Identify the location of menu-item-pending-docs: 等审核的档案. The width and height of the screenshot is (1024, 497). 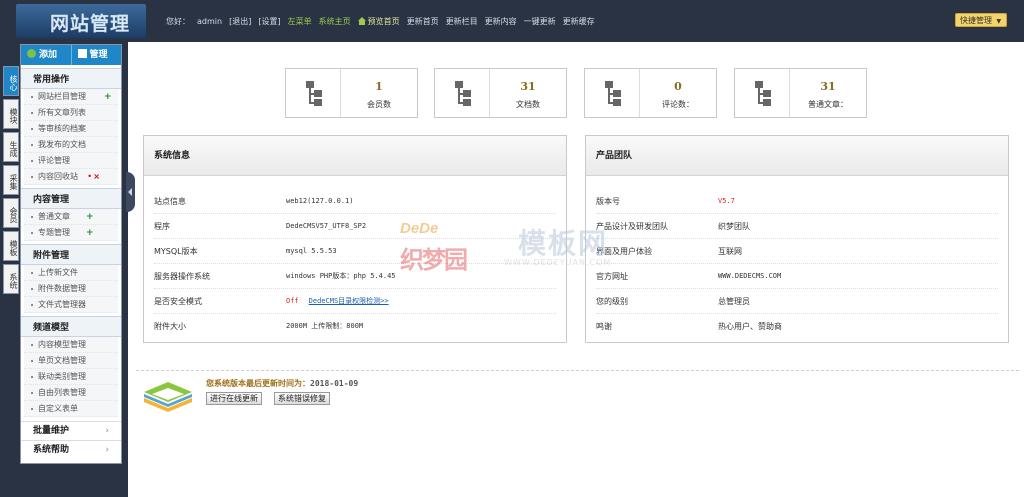
(71, 129).